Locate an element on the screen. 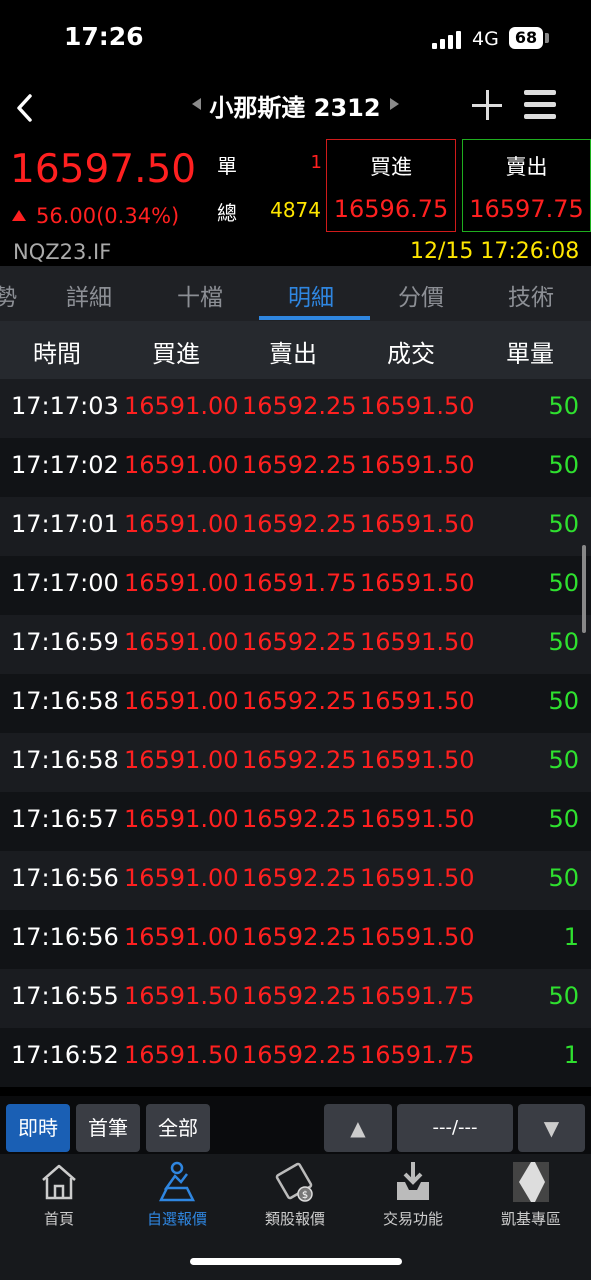 This screenshot has height=1280, width=591. home-icon is located at coordinates (59, 1182).